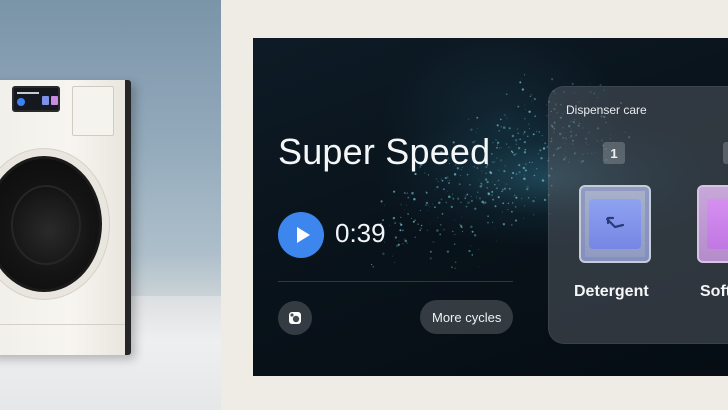 The image size is (728, 410). I want to click on detergent-dispenser-button, so click(615, 224).